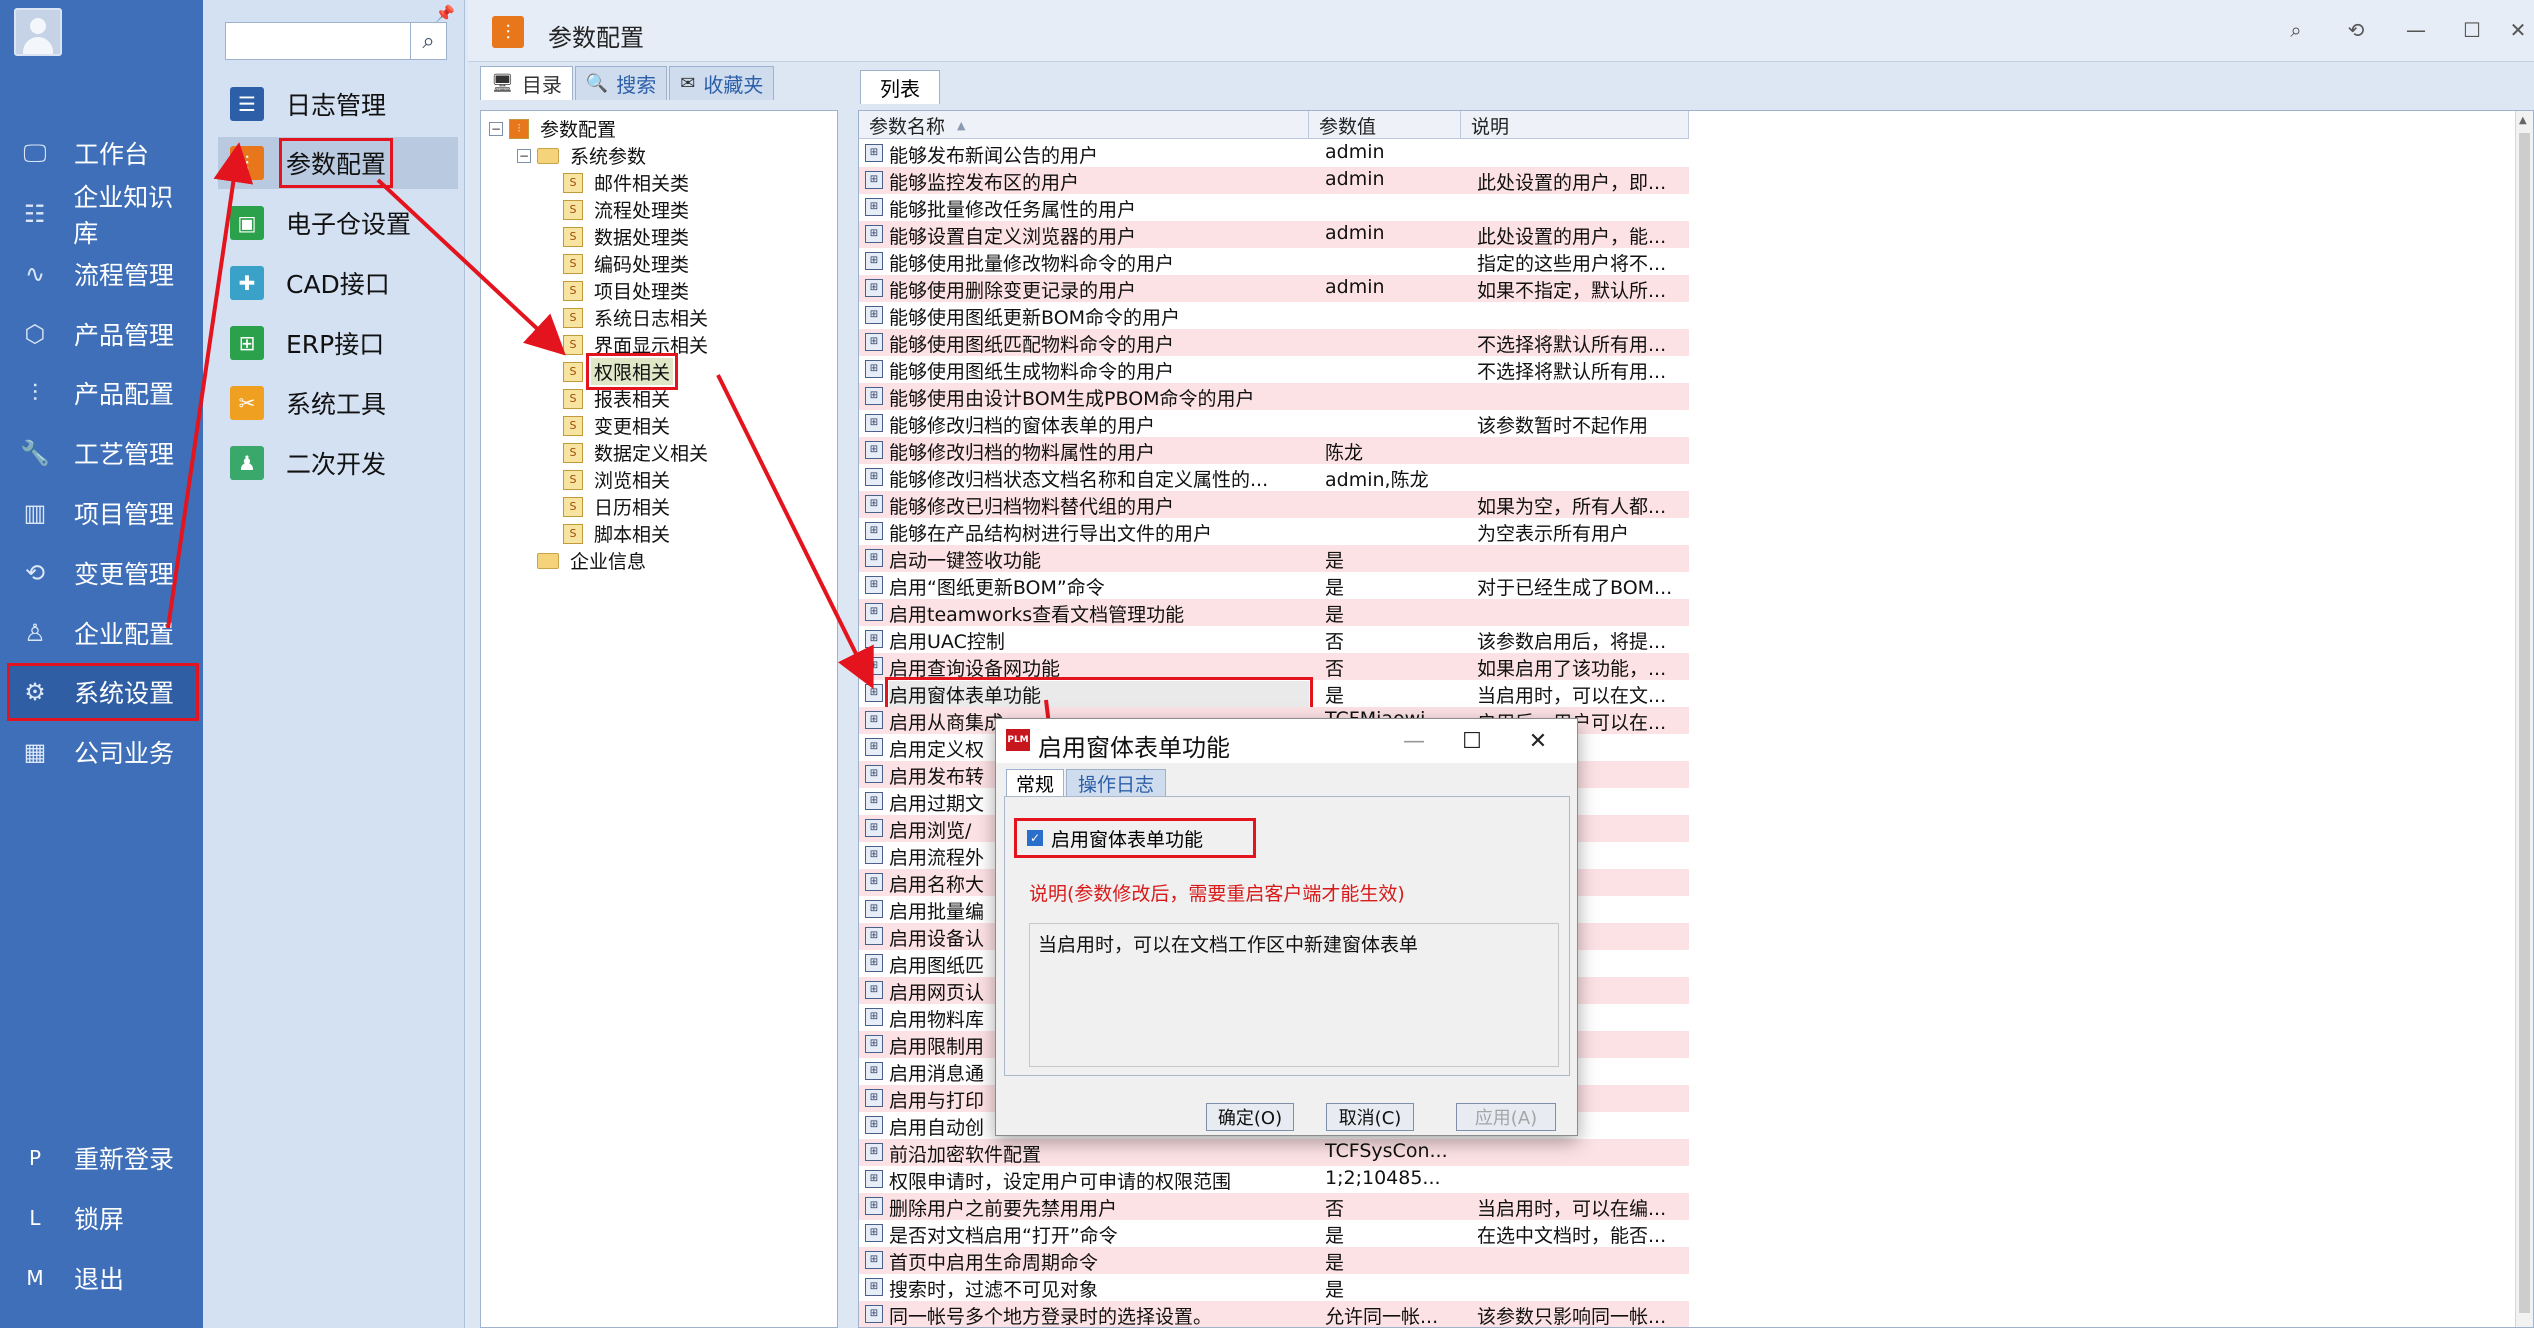  Describe the element at coordinates (583, 155) in the screenshot. I see `tree-node-group: − 系统参数` at that location.